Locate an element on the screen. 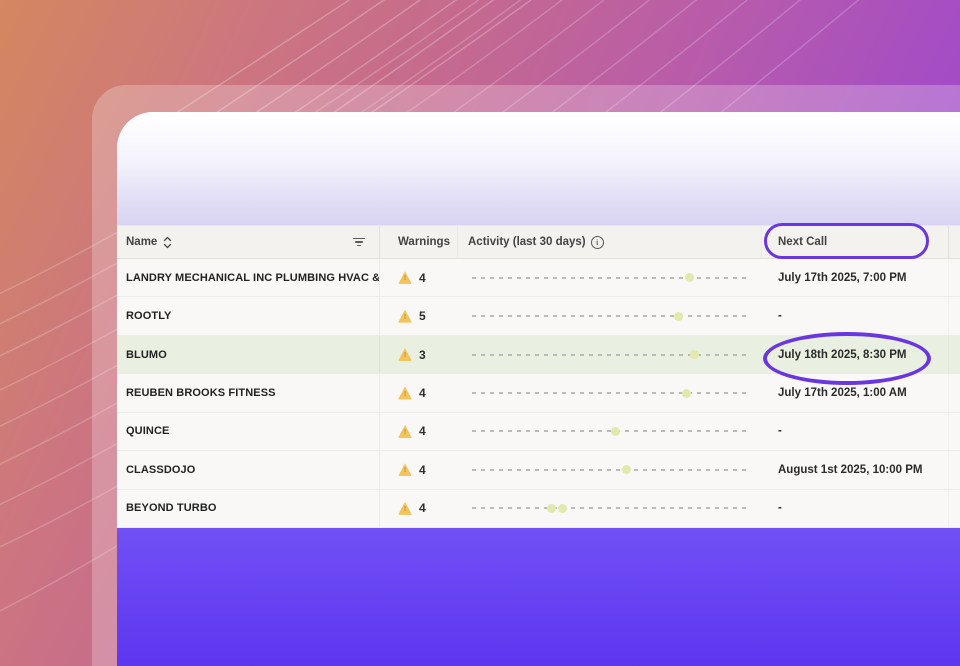 This screenshot has height=666, width=960. company-name-cell: REUBEN BROOKS FITNESS is located at coordinates (248, 393).